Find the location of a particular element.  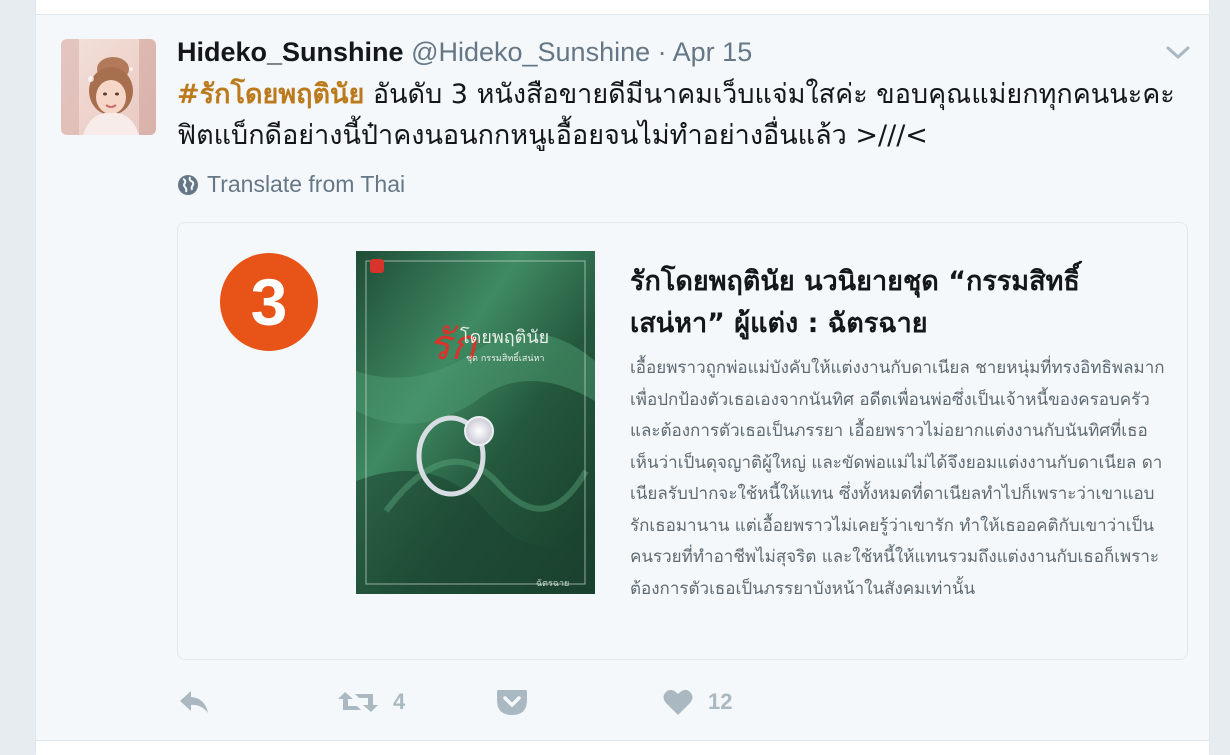

avatar is located at coordinates (108, 87).